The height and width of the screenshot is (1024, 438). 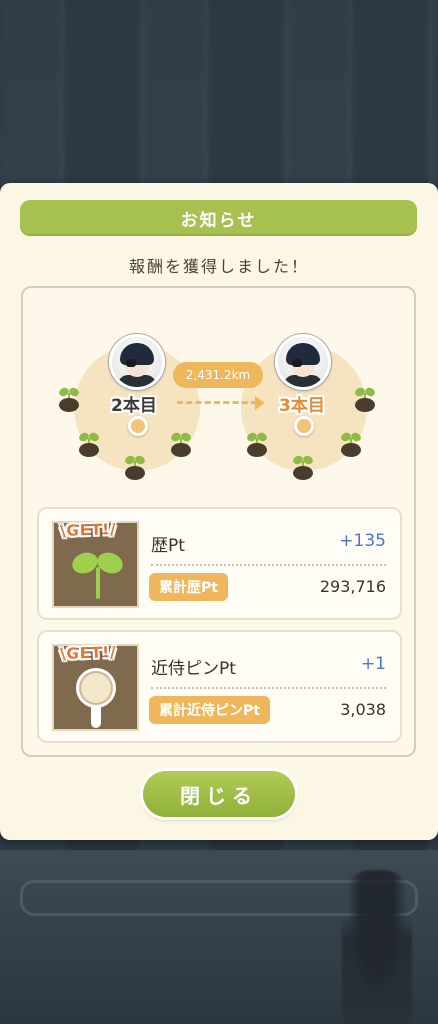 What do you see at coordinates (303, 362) in the screenshot?
I see `next-character-avatar` at bounding box center [303, 362].